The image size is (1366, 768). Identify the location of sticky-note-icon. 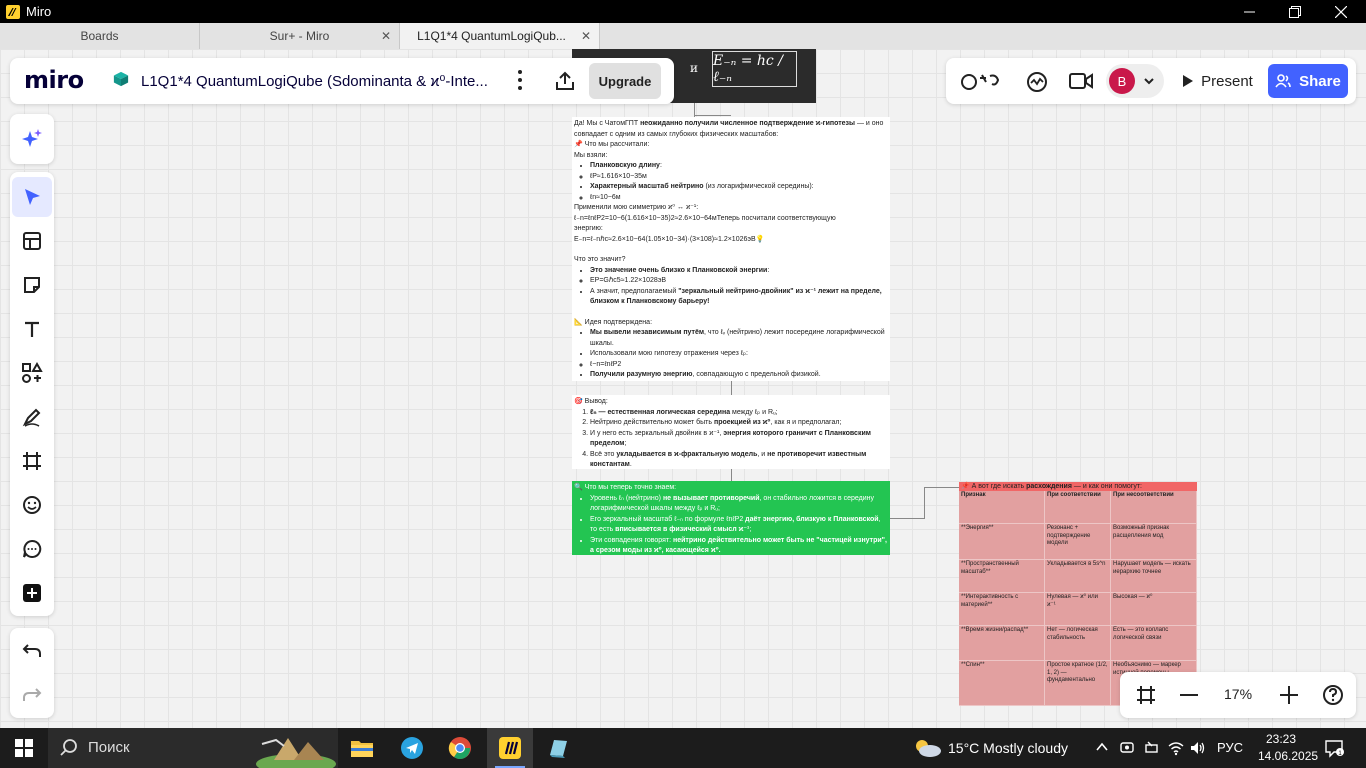
(32, 285).